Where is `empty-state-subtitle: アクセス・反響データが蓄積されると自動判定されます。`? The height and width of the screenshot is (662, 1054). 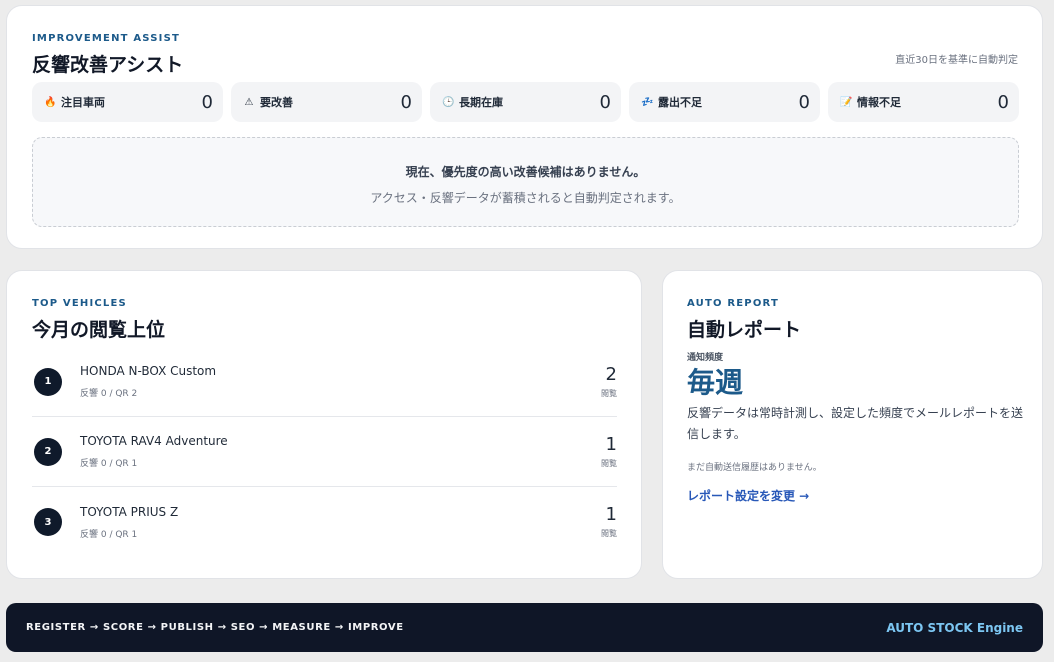
empty-state-subtitle: アクセス・反響データが蓄積されると自動判定されます。 is located at coordinates (525, 198).